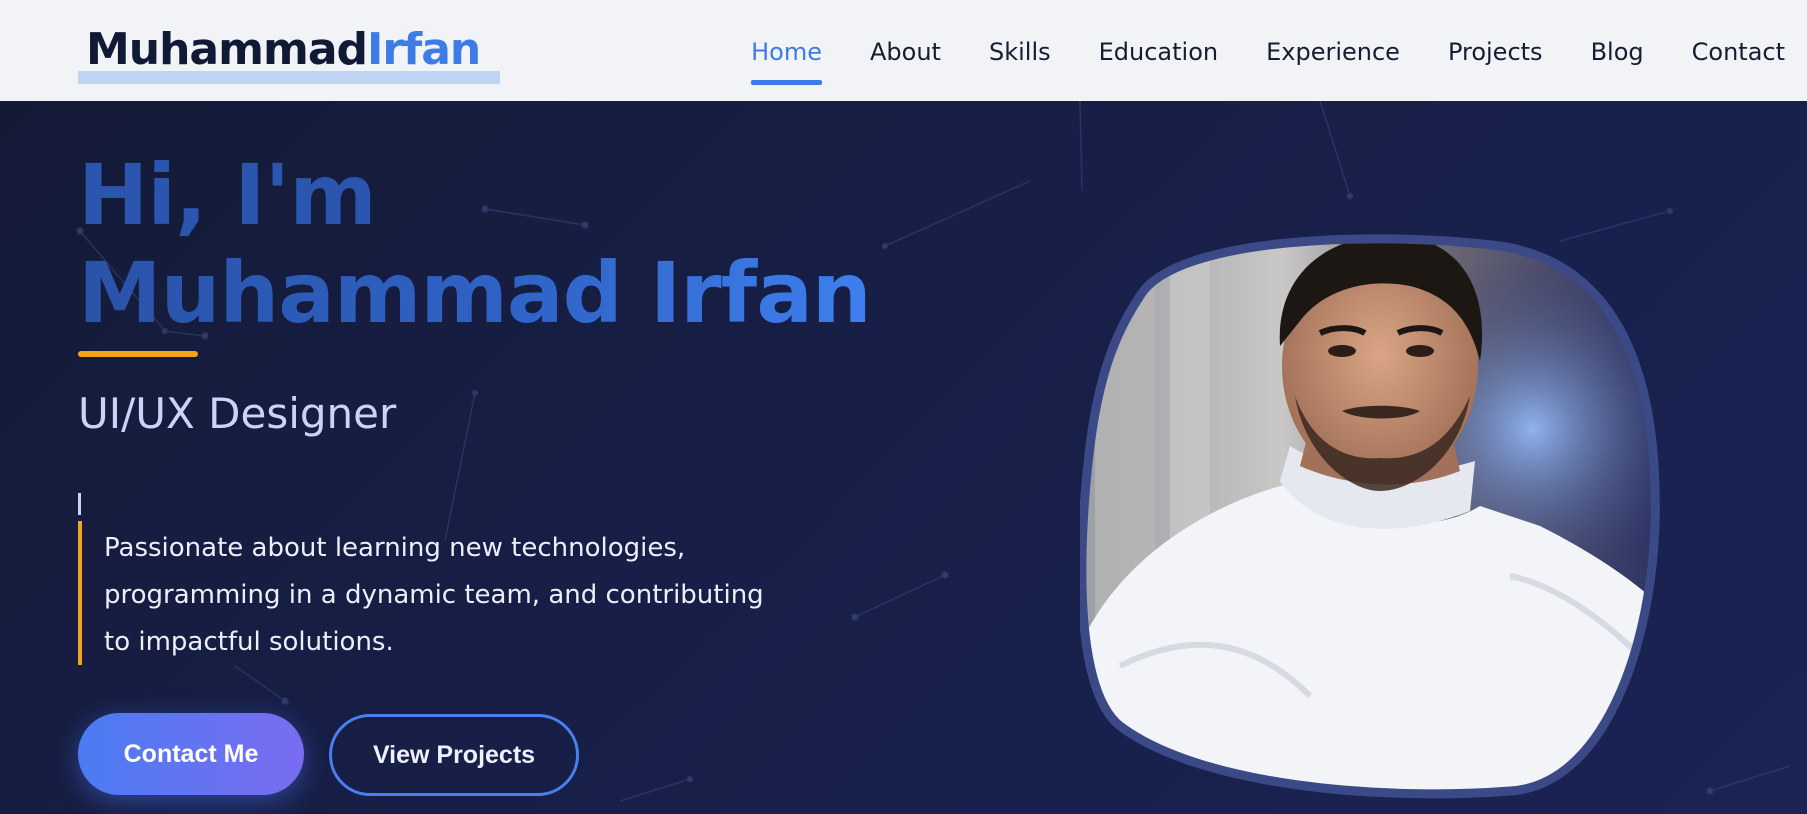 The height and width of the screenshot is (814, 1807). I want to click on typing-cursor, so click(79, 504).